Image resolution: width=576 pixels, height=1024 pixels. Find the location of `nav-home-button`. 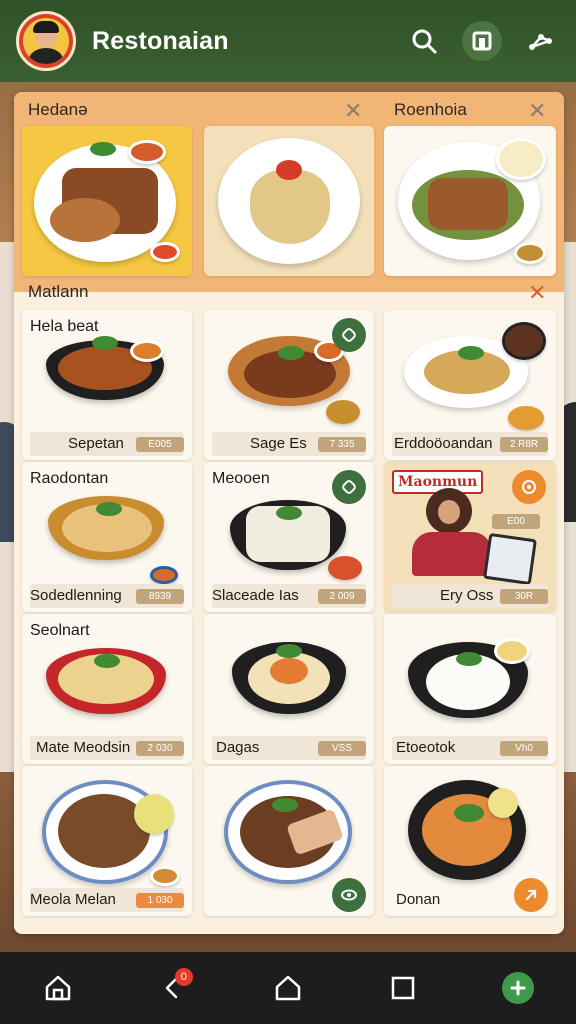

nav-home-button is located at coordinates (58, 988).